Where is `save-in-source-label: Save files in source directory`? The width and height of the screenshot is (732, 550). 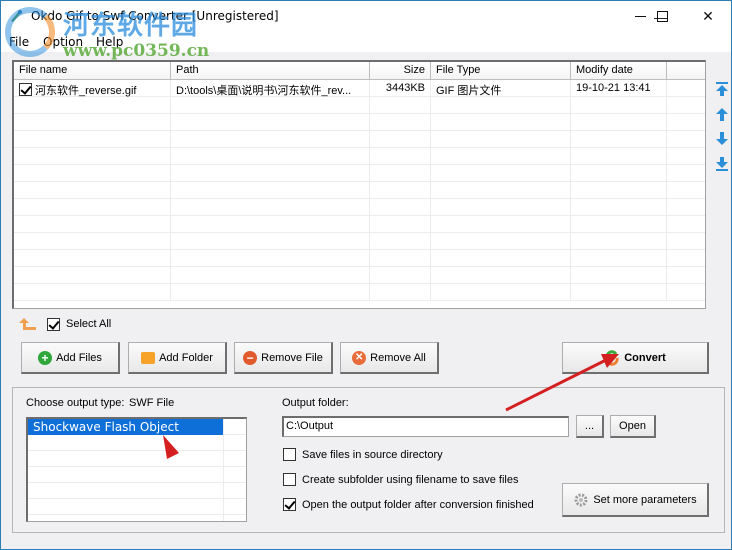
save-in-source-label: Save files in source directory is located at coordinates (372, 454).